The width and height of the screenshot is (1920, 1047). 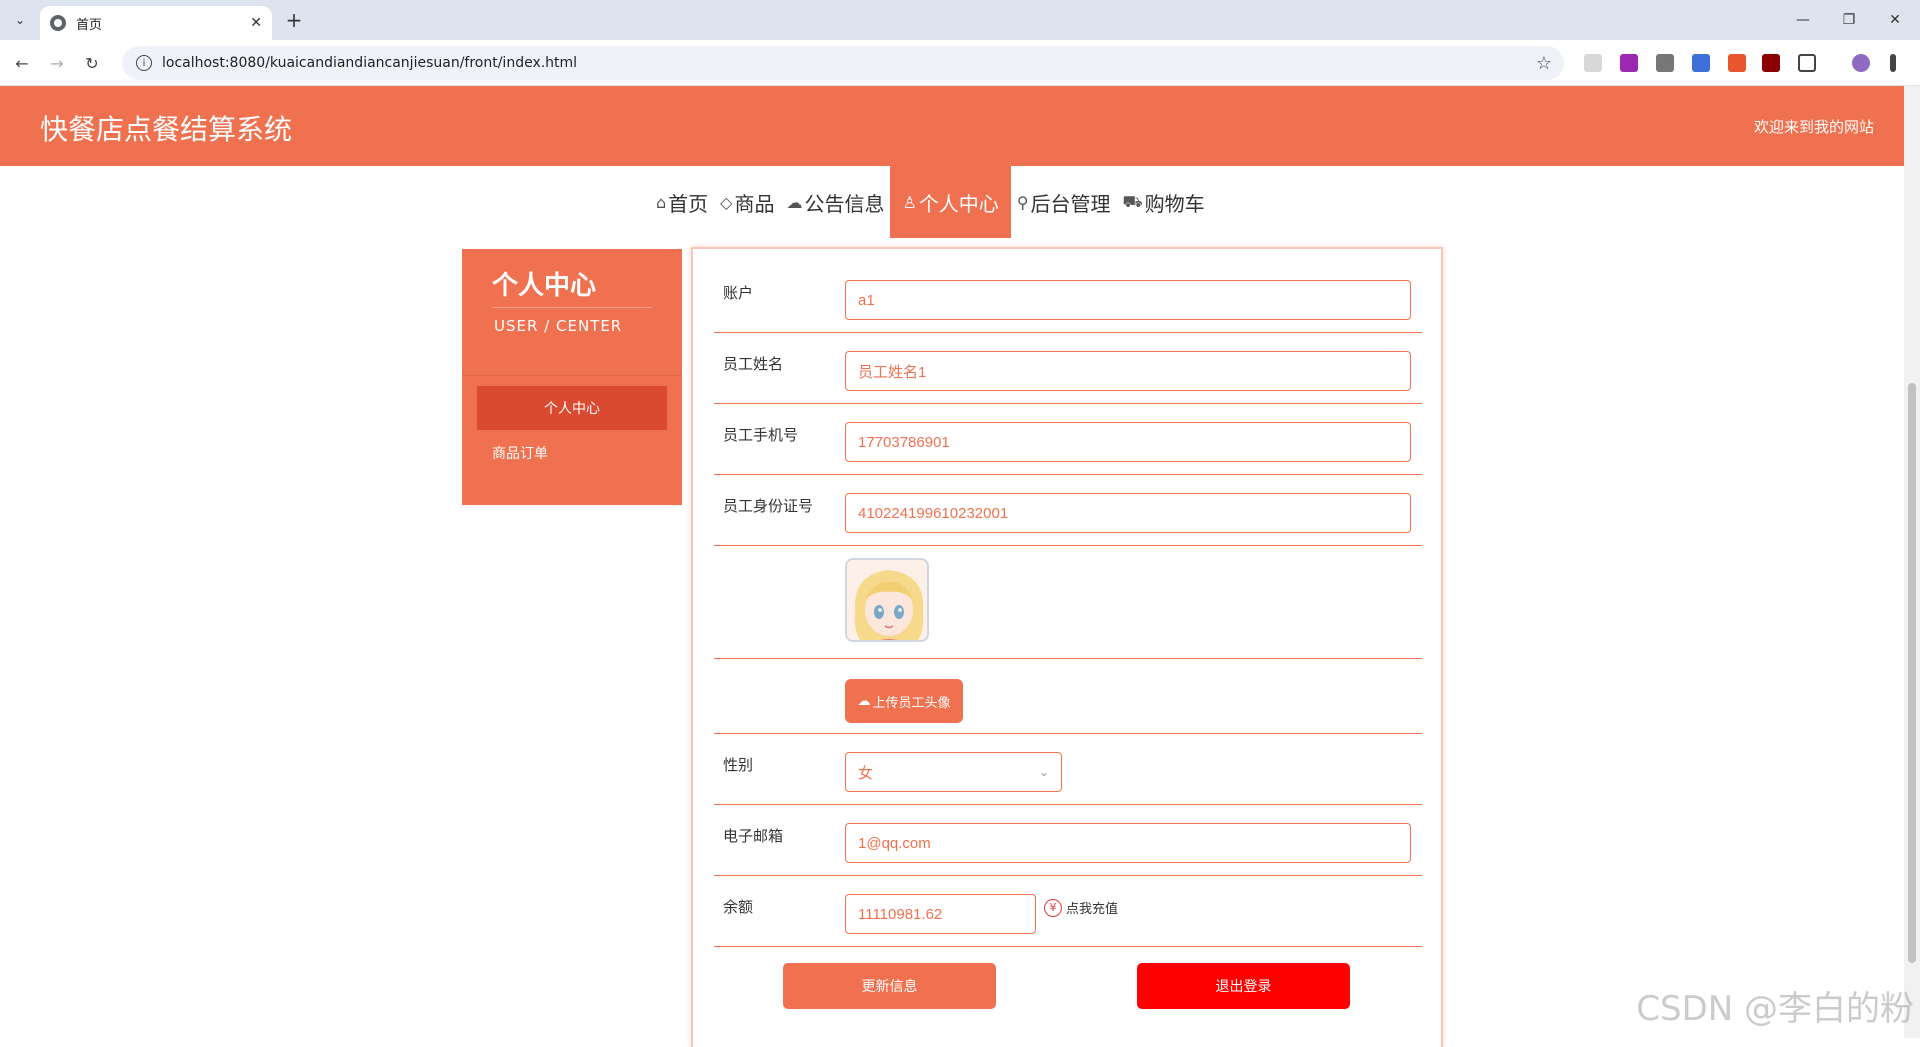 What do you see at coordinates (520, 453) in the screenshot?
I see `sidebar-item-orders: 商品订单` at bounding box center [520, 453].